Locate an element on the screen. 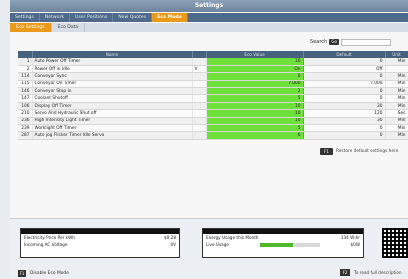 The width and height of the screenshot is (408, 279). row-name: Conveyor Sync is located at coordinates (112, 76).